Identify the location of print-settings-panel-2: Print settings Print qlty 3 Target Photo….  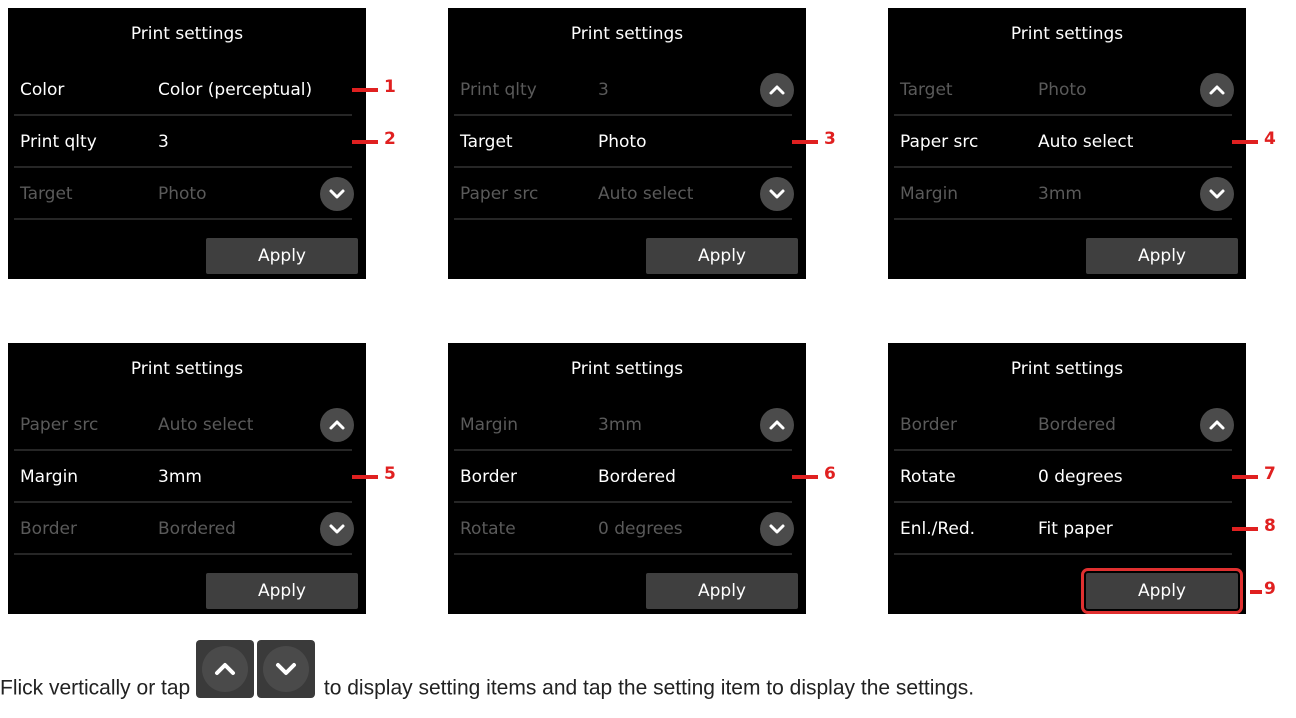
(627, 143).